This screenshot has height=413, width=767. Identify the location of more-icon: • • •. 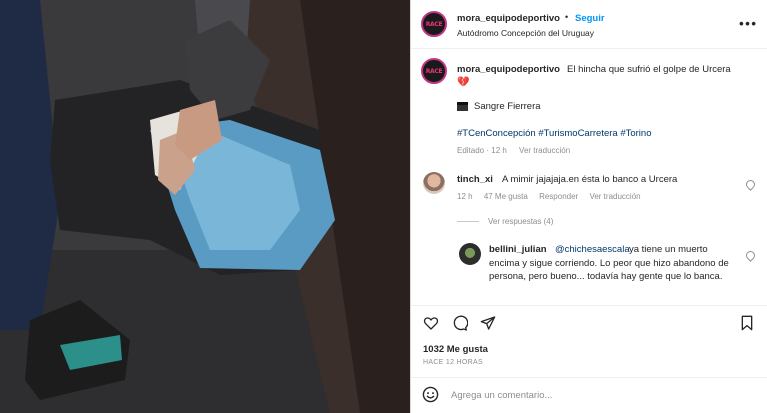
(747, 23).